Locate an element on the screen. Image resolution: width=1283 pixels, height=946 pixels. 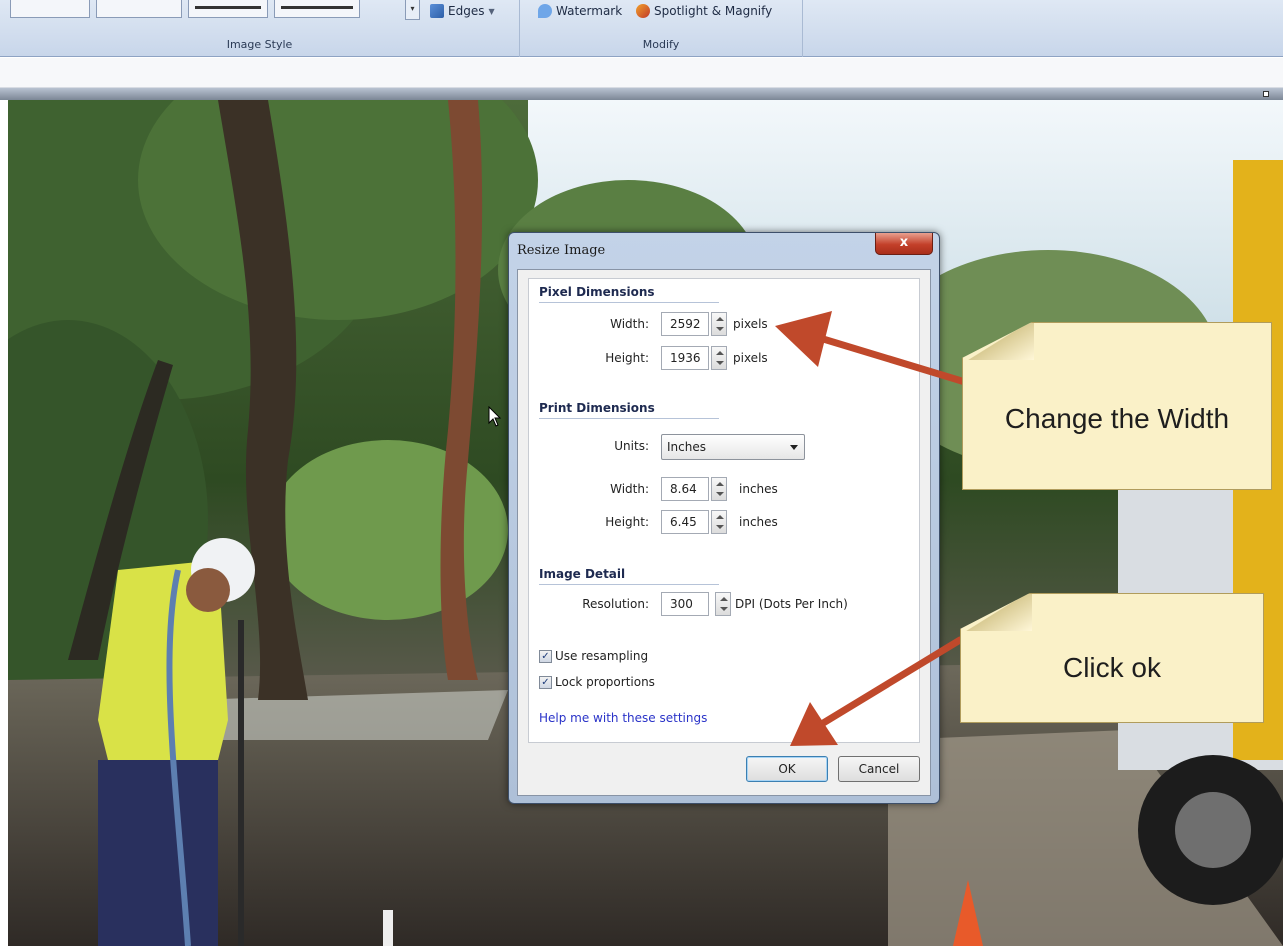
edges-icon is located at coordinates (437, 11).